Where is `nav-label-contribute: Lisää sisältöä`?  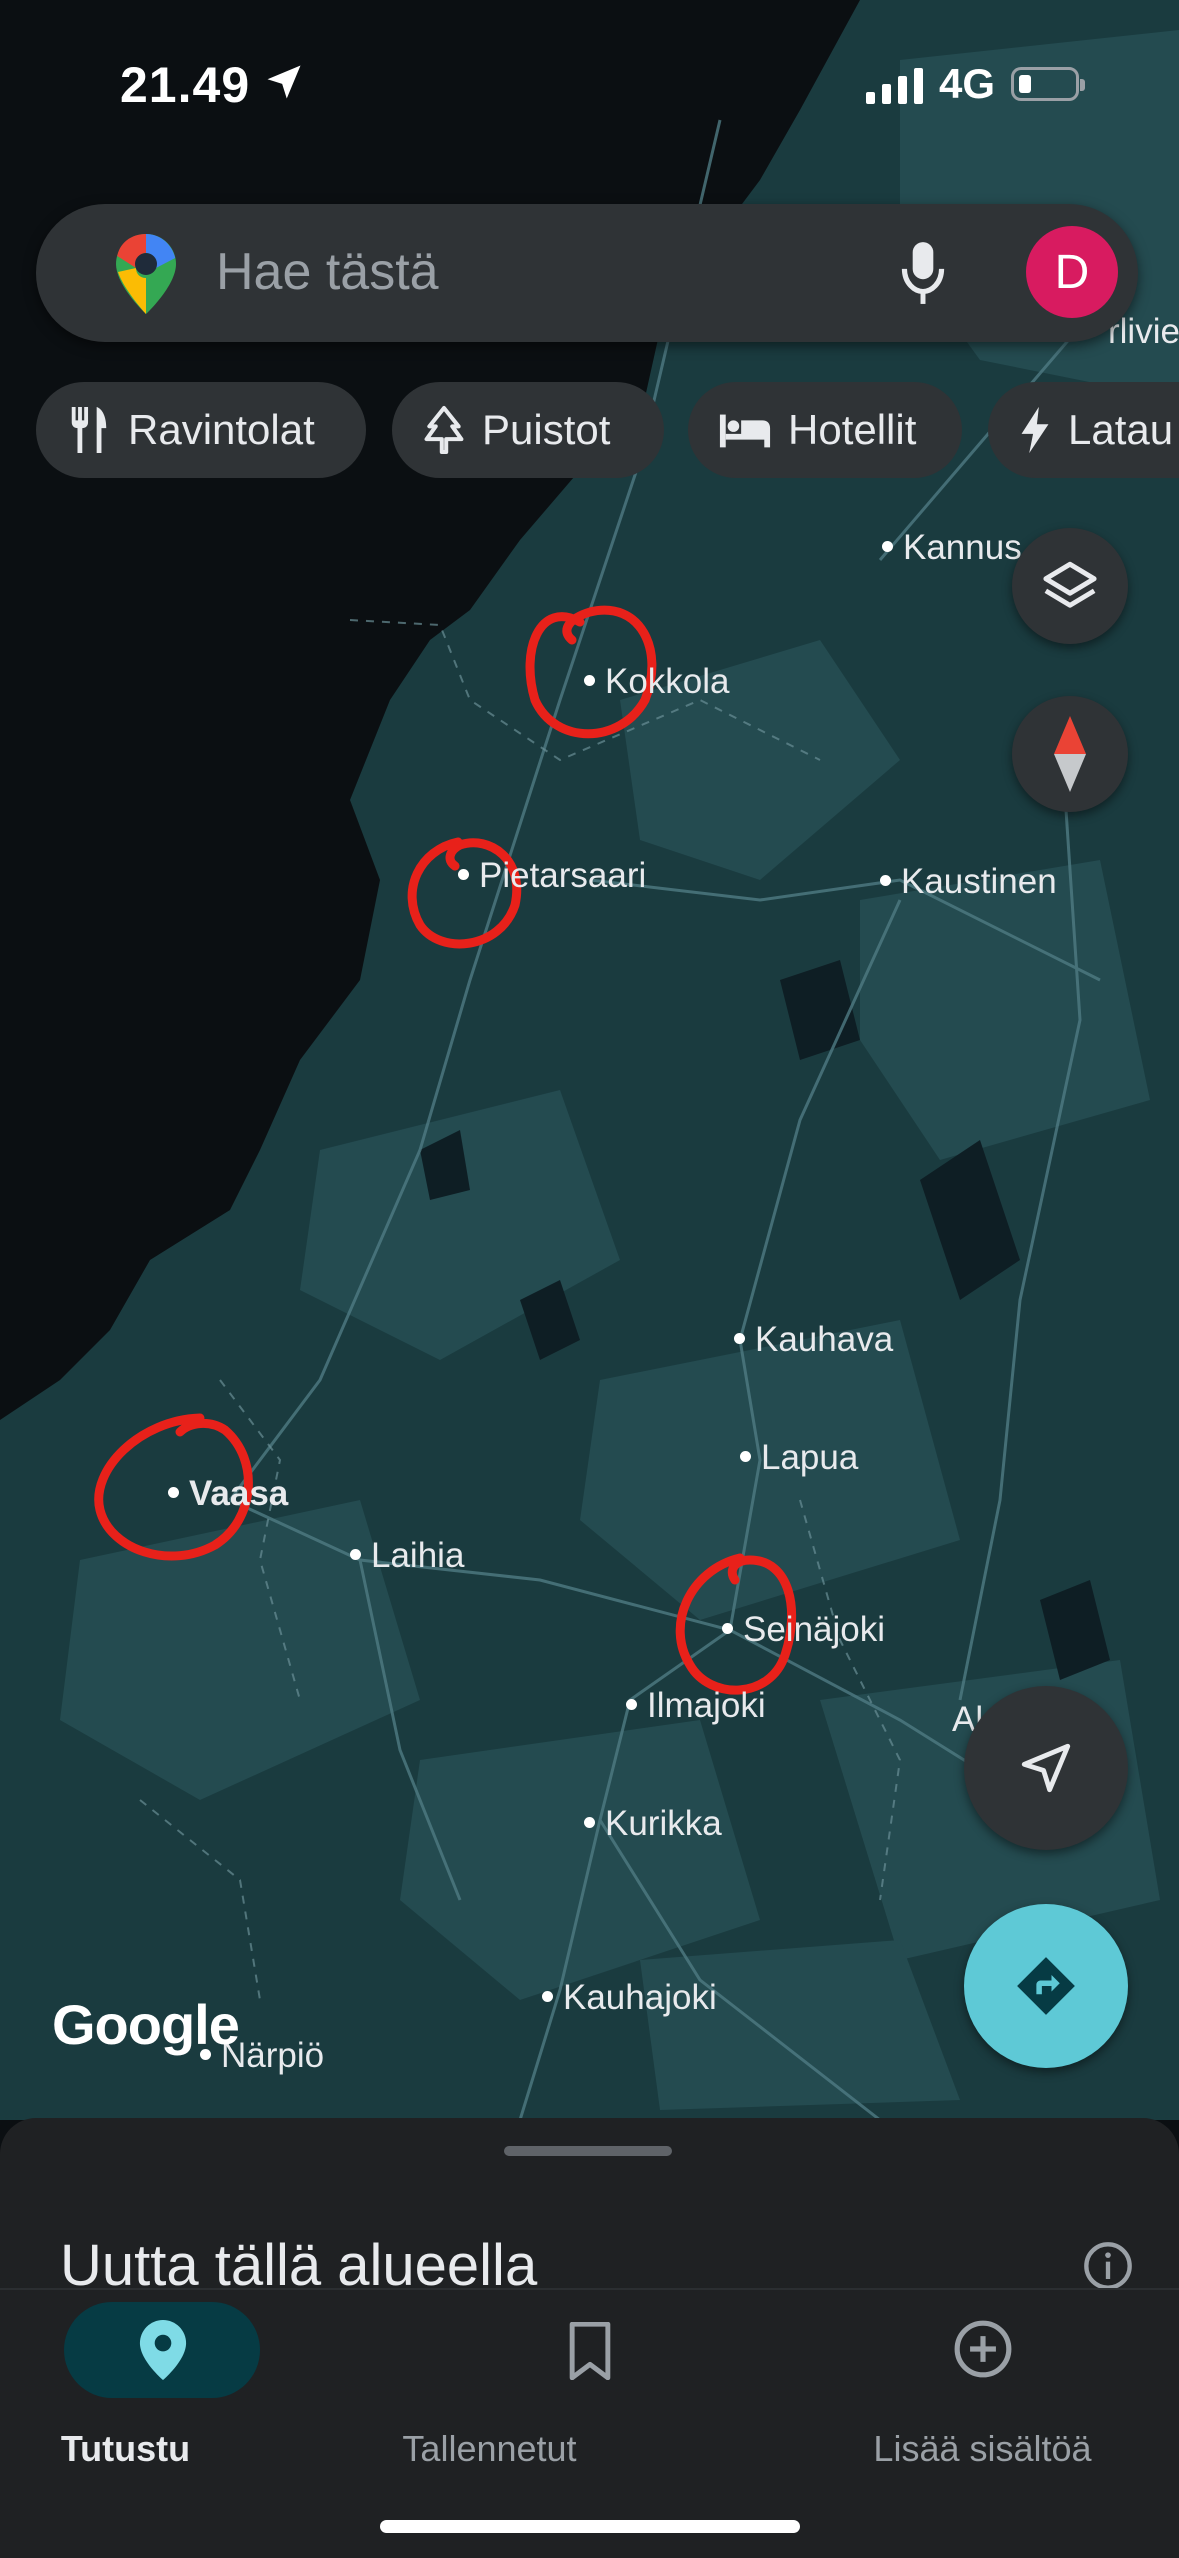 nav-label-contribute: Lisää sisältöä is located at coordinates (982, 2448).